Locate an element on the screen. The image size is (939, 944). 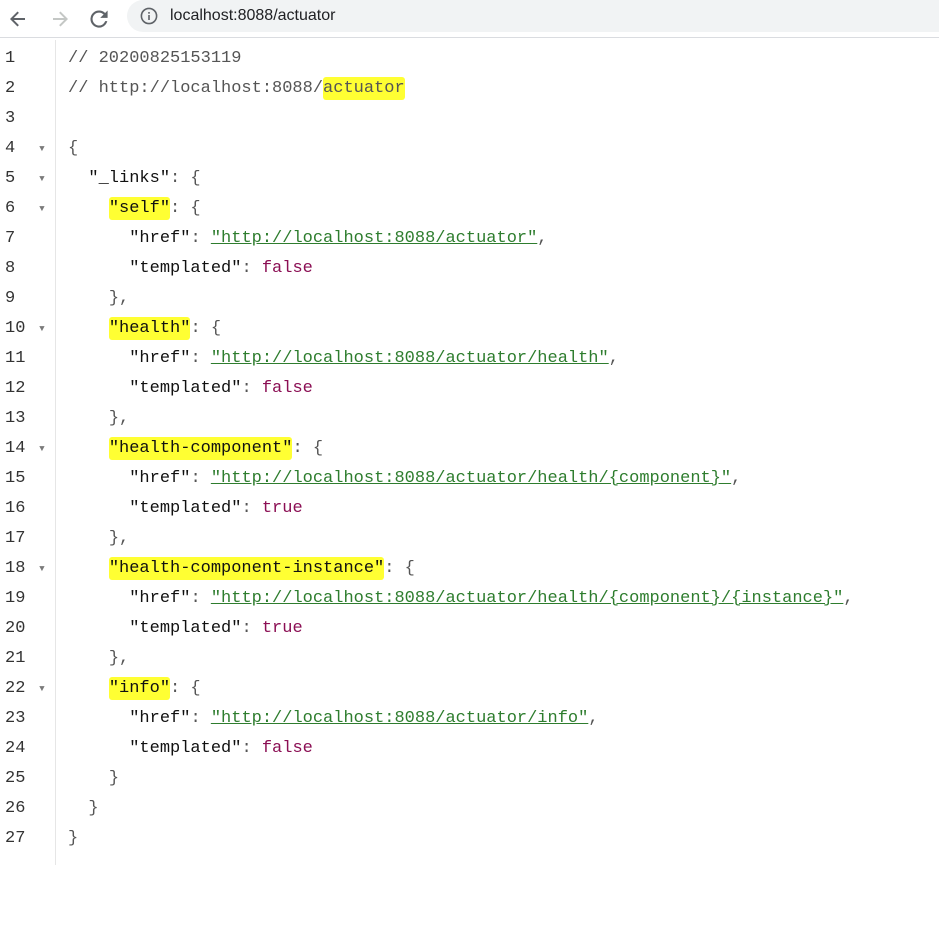
line-number: 7 is located at coordinates (10, 238).